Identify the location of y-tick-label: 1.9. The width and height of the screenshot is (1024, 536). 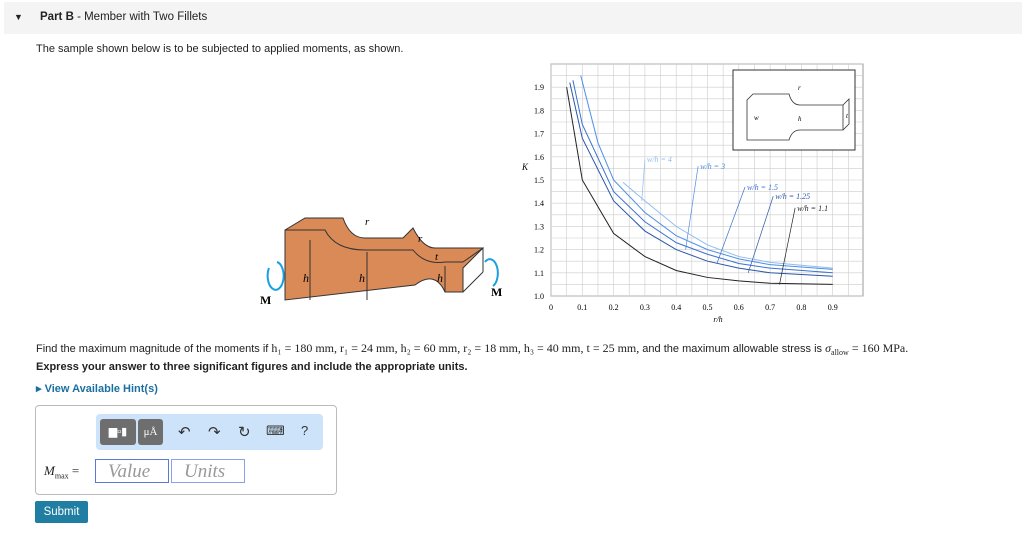
(539, 87).